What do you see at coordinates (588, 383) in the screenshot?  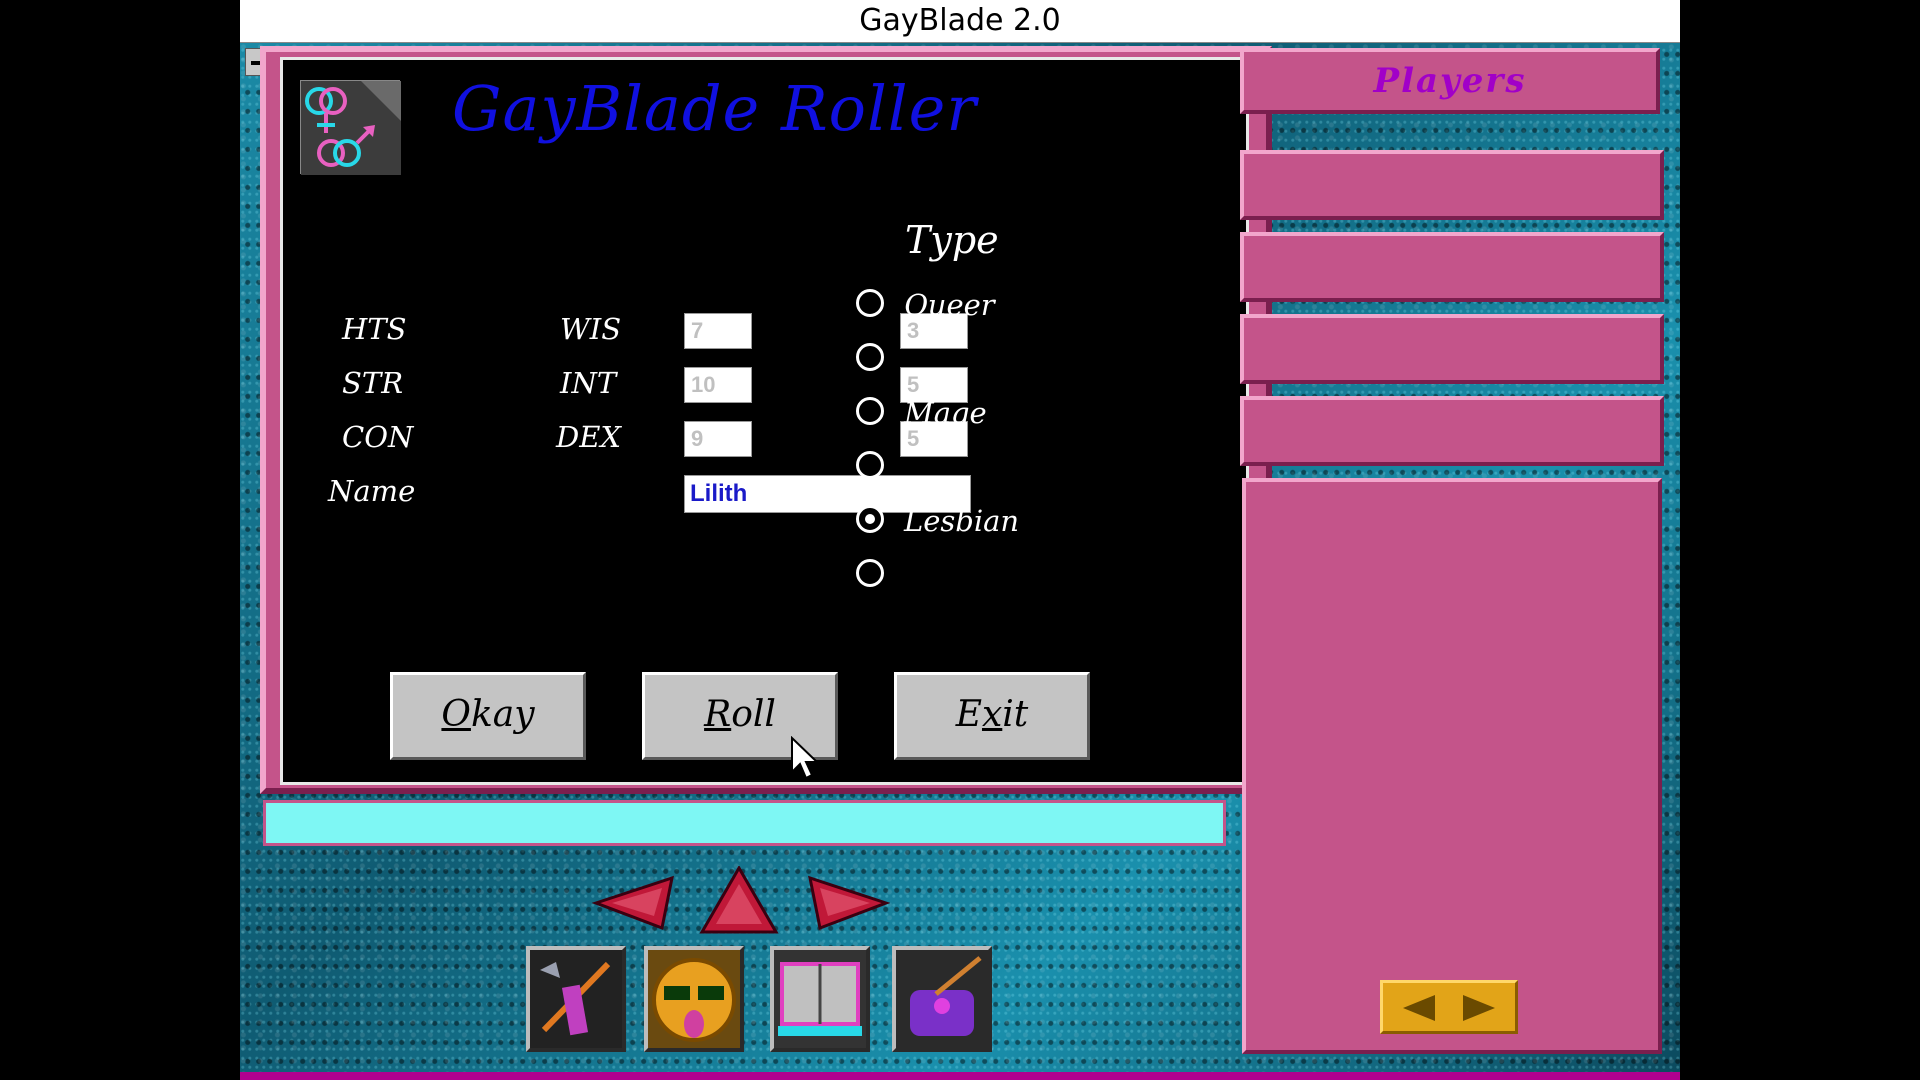 I see `int-label: INT` at bounding box center [588, 383].